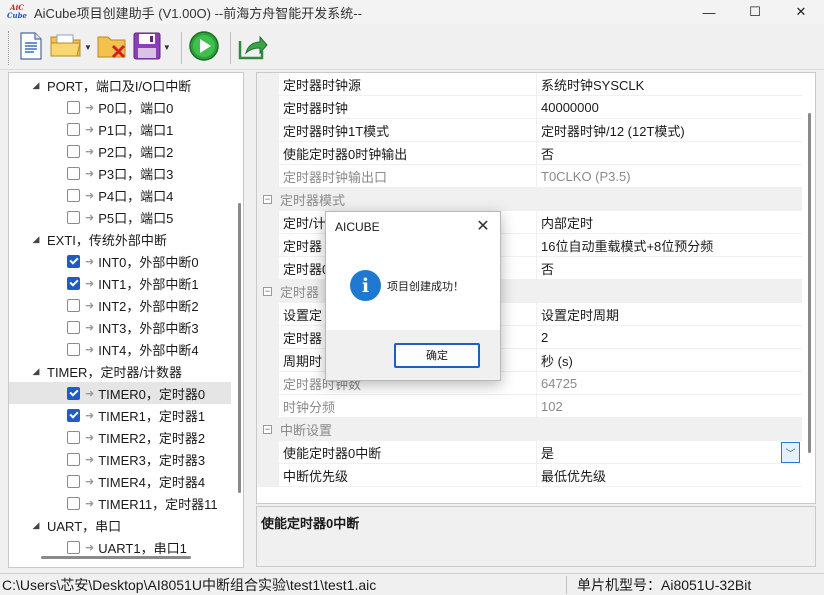 The image size is (824, 595). Describe the element at coordinates (88, 239) in the screenshot. I see `tree-group: ◢ EXTI，传统外部中断` at that location.